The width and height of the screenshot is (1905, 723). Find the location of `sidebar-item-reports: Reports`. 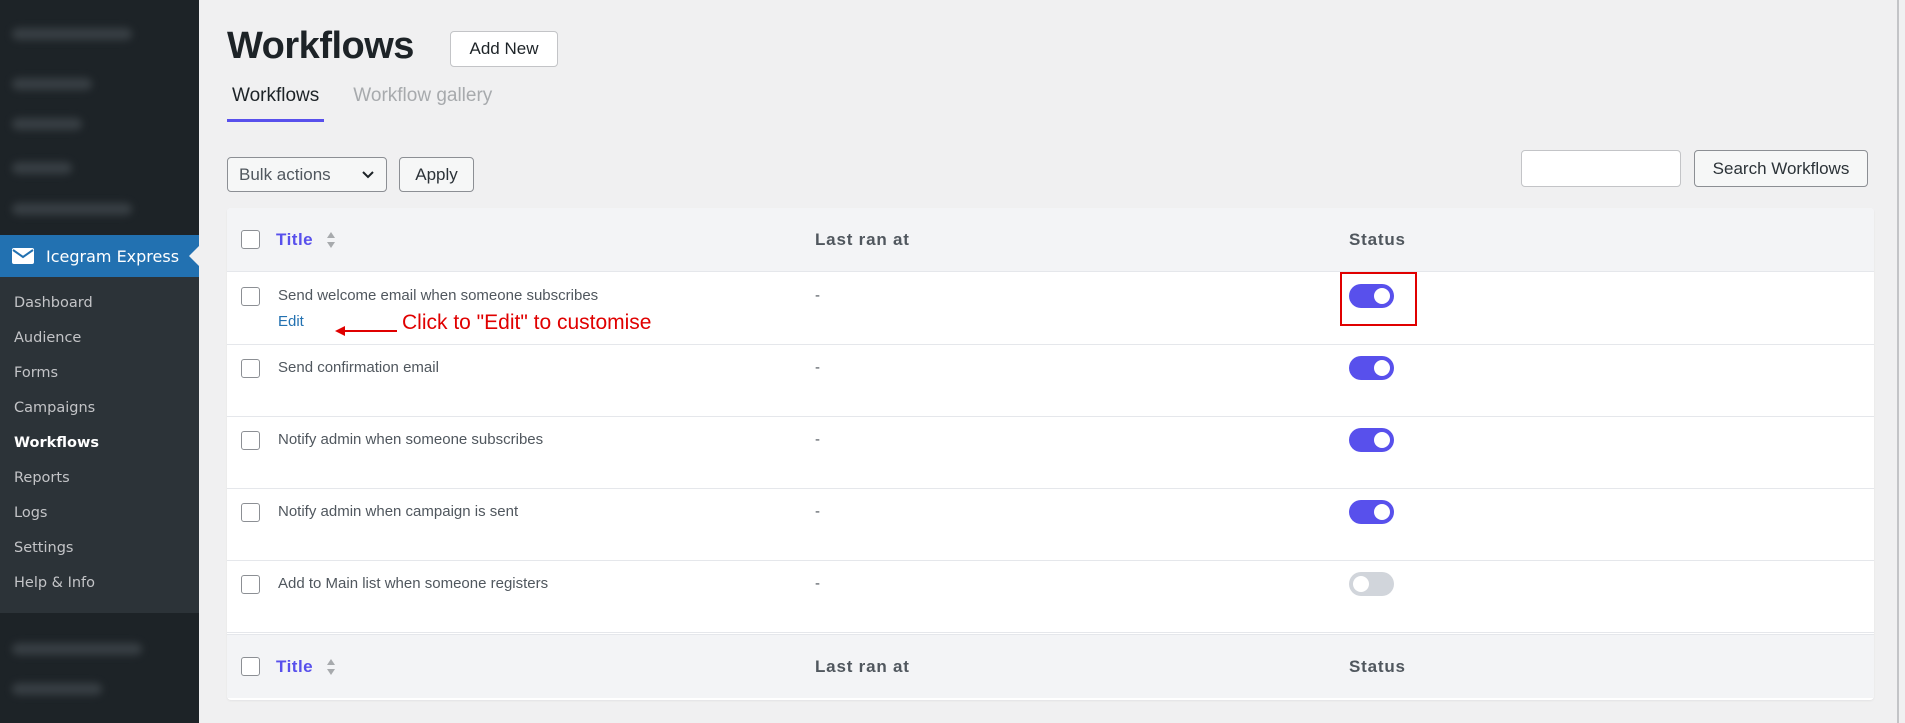

sidebar-item-reports: Reports is located at coordinates (99, 480).